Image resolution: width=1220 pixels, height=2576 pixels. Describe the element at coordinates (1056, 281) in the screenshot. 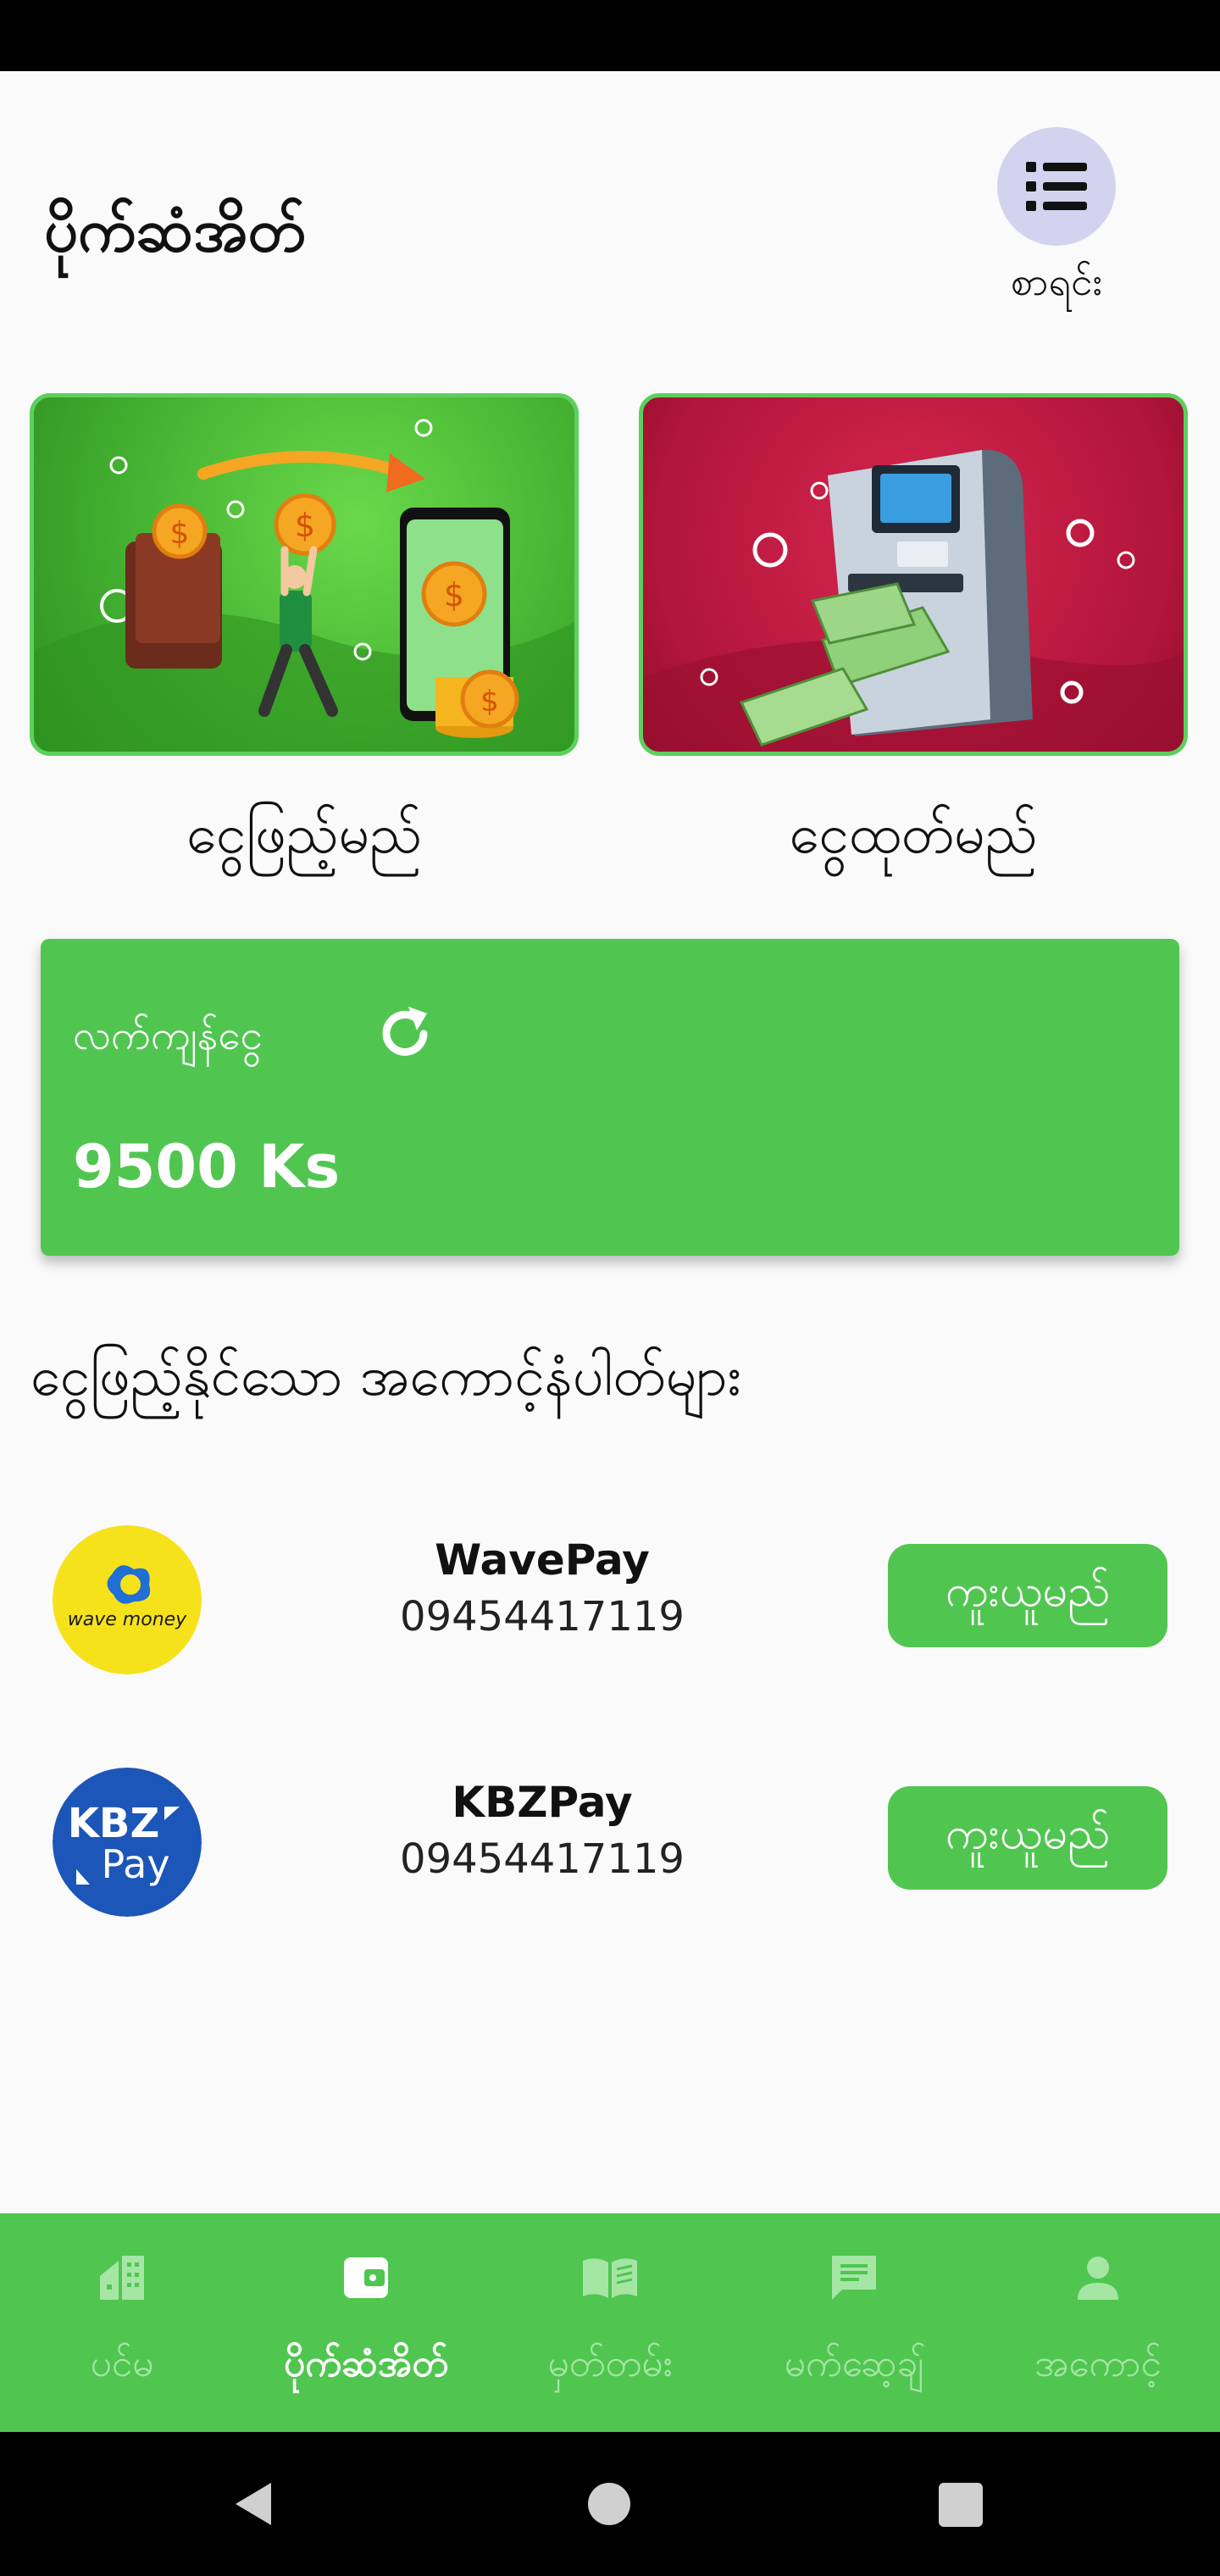

I see `list-button-label: စာရင်း` at that location.